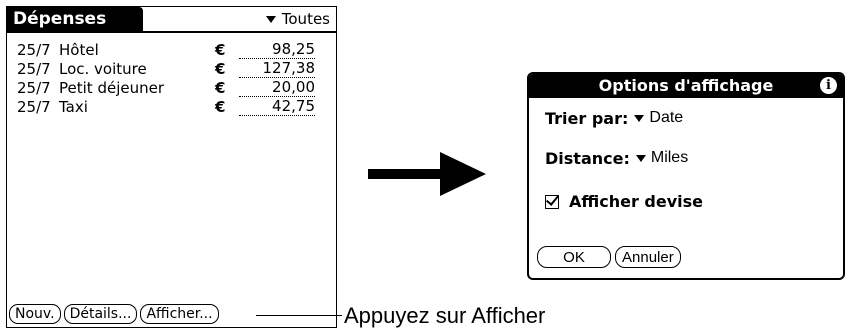  Describe the element at coordinates (79, 50) in the screenshot. I see `expense-description: Hôtel` at that location.